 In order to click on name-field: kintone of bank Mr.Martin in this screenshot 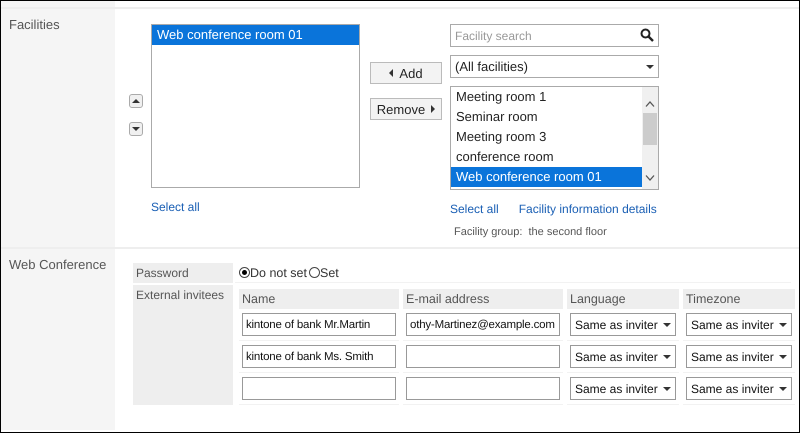, I will do `click(319, 324)`.